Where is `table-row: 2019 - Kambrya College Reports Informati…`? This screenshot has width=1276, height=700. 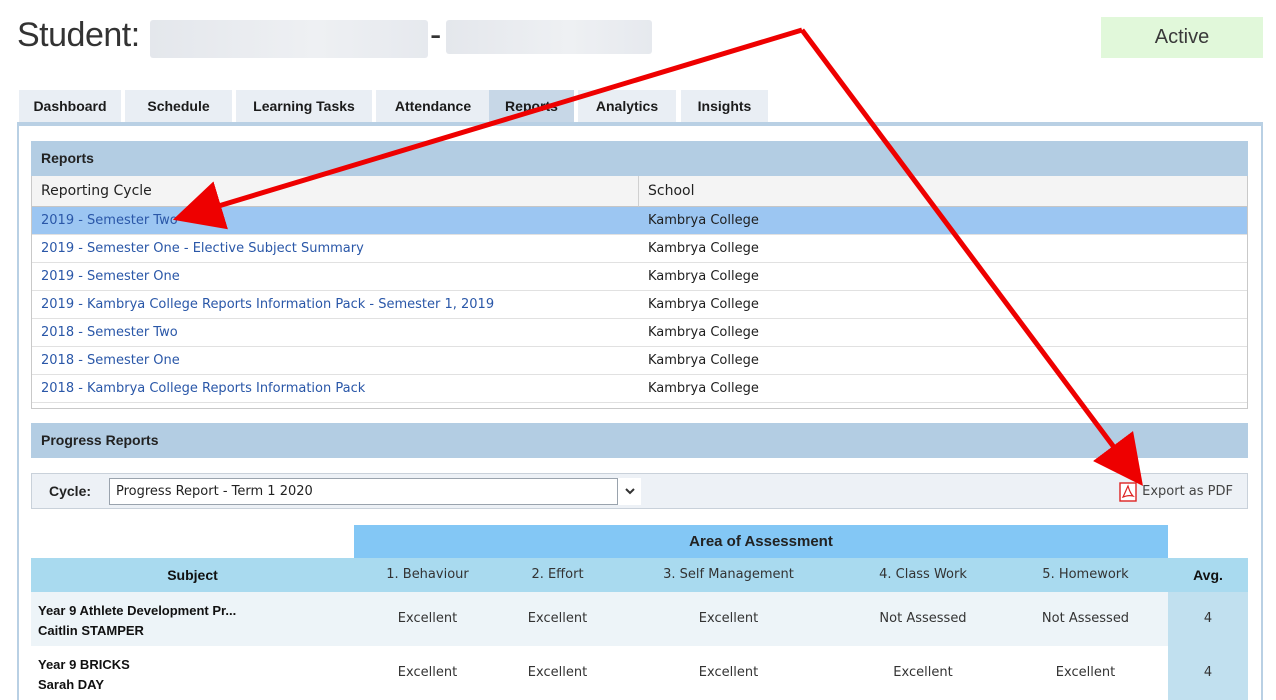
table-row: 2019 - Kambrya College Reports Informati… is located at coordinates (639, 305).